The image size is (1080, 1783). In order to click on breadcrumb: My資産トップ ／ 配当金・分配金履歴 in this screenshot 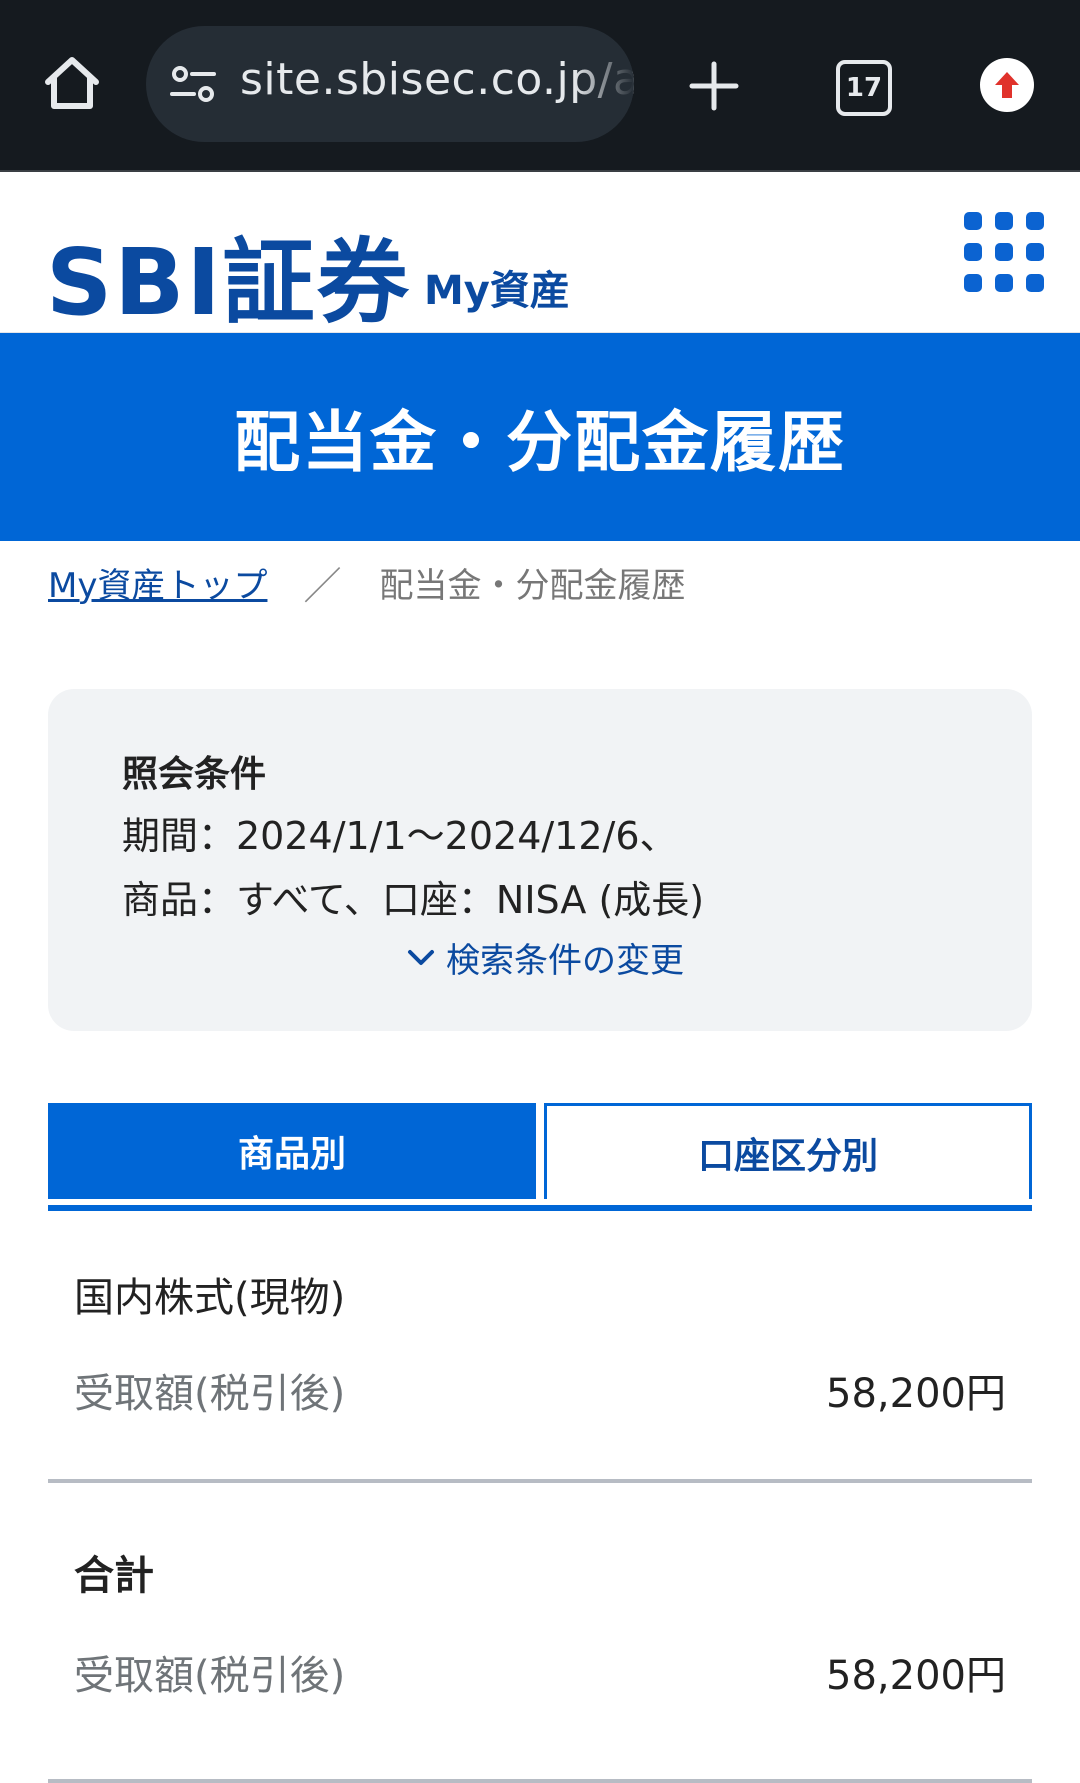, I will do `click(540, 582)`.